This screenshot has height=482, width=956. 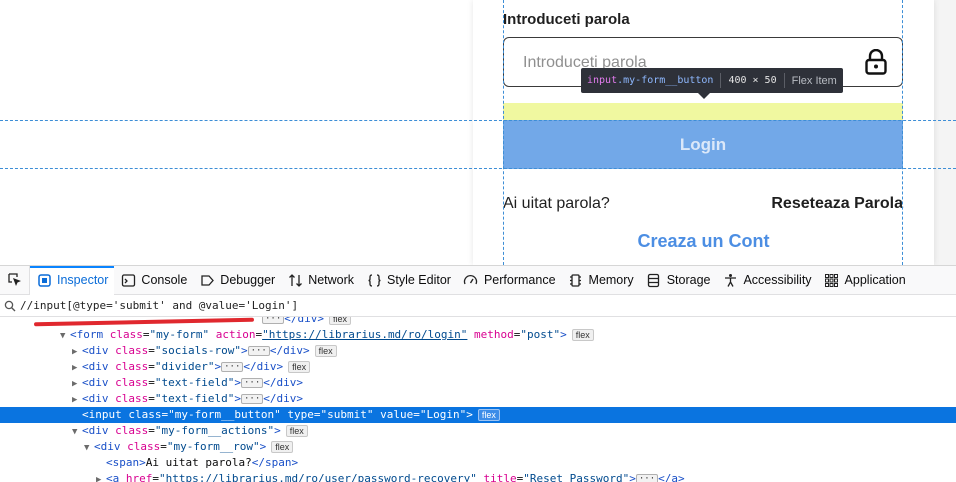 I want to click on attr-name: method, so click(x=494, y=334).